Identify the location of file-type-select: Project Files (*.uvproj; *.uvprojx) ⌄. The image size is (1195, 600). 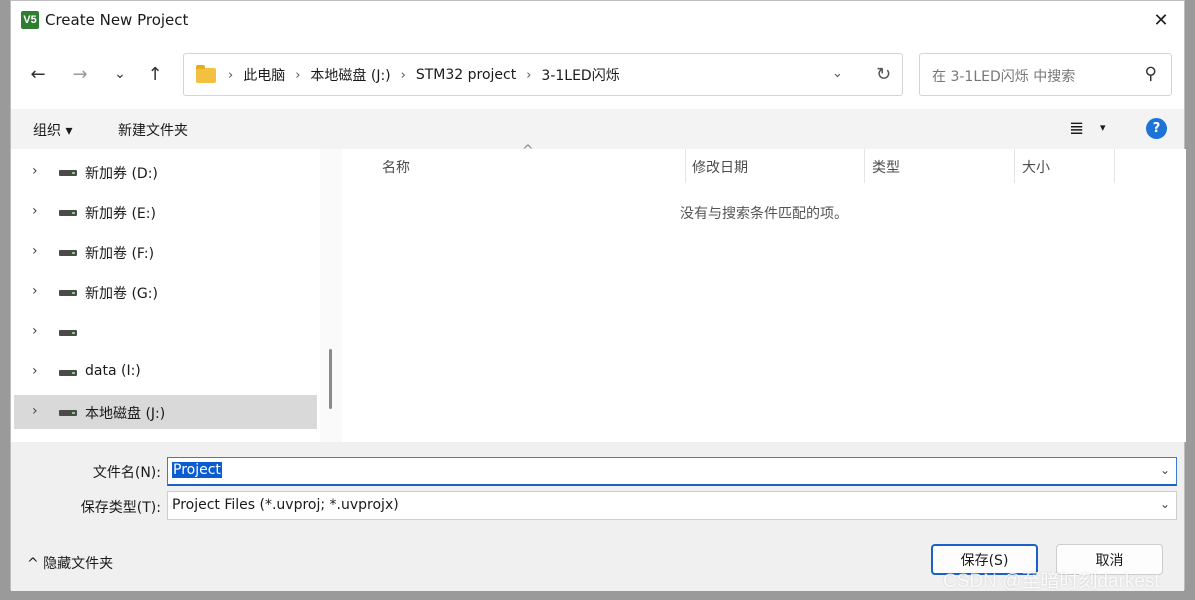
(672, 505).